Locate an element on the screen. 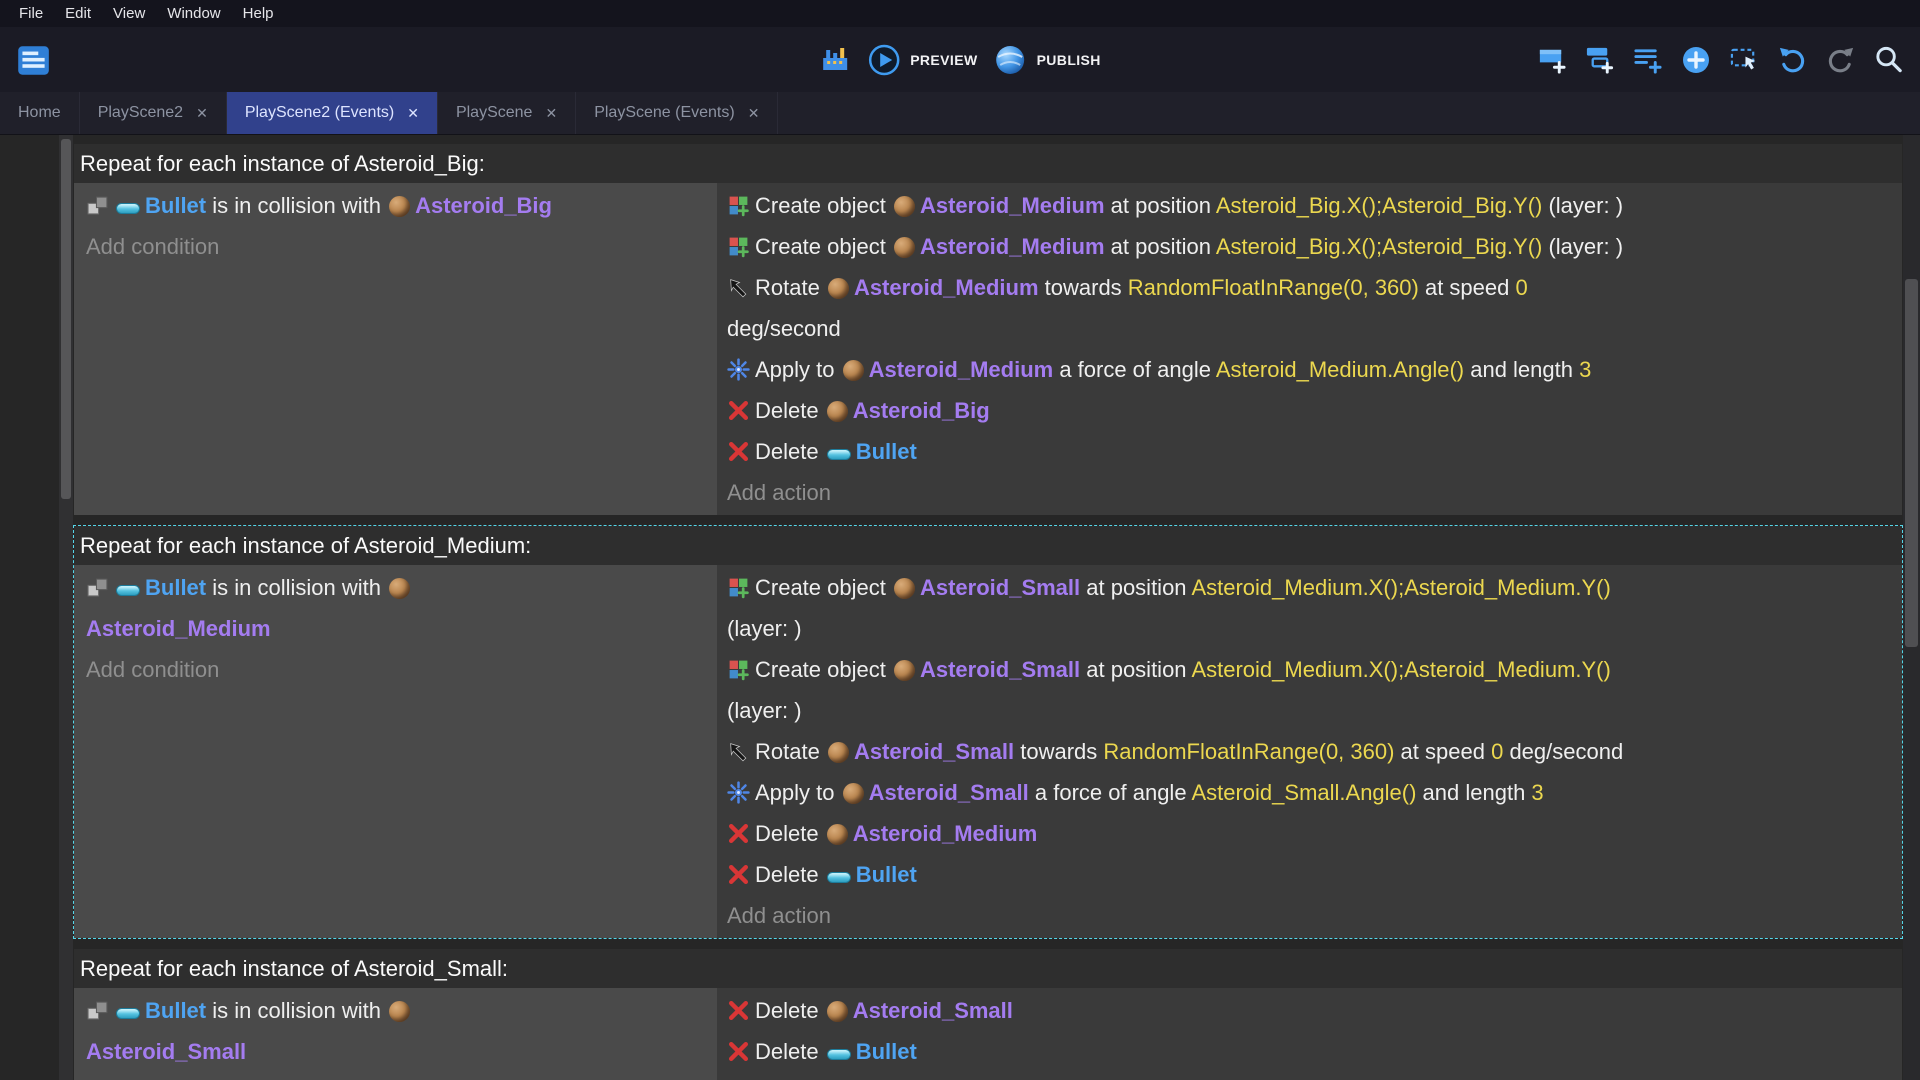 This screenshot has height=1080, width=1920. publish-globe-icon is located at coordinates (1010, 59).